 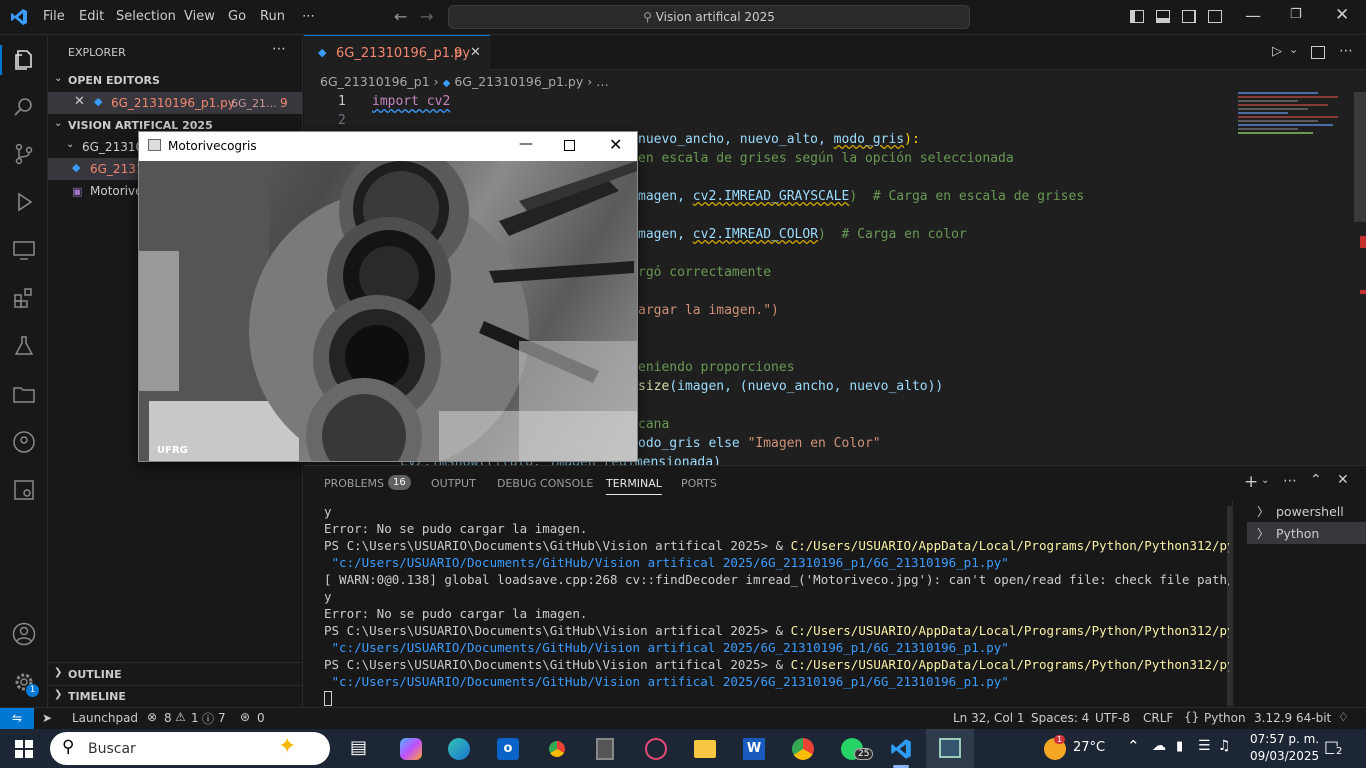 What do you see at coordinates (25, 683) in the screenshot?
I see `manage-gear-icon: 1` at bounding box center [25, 683].